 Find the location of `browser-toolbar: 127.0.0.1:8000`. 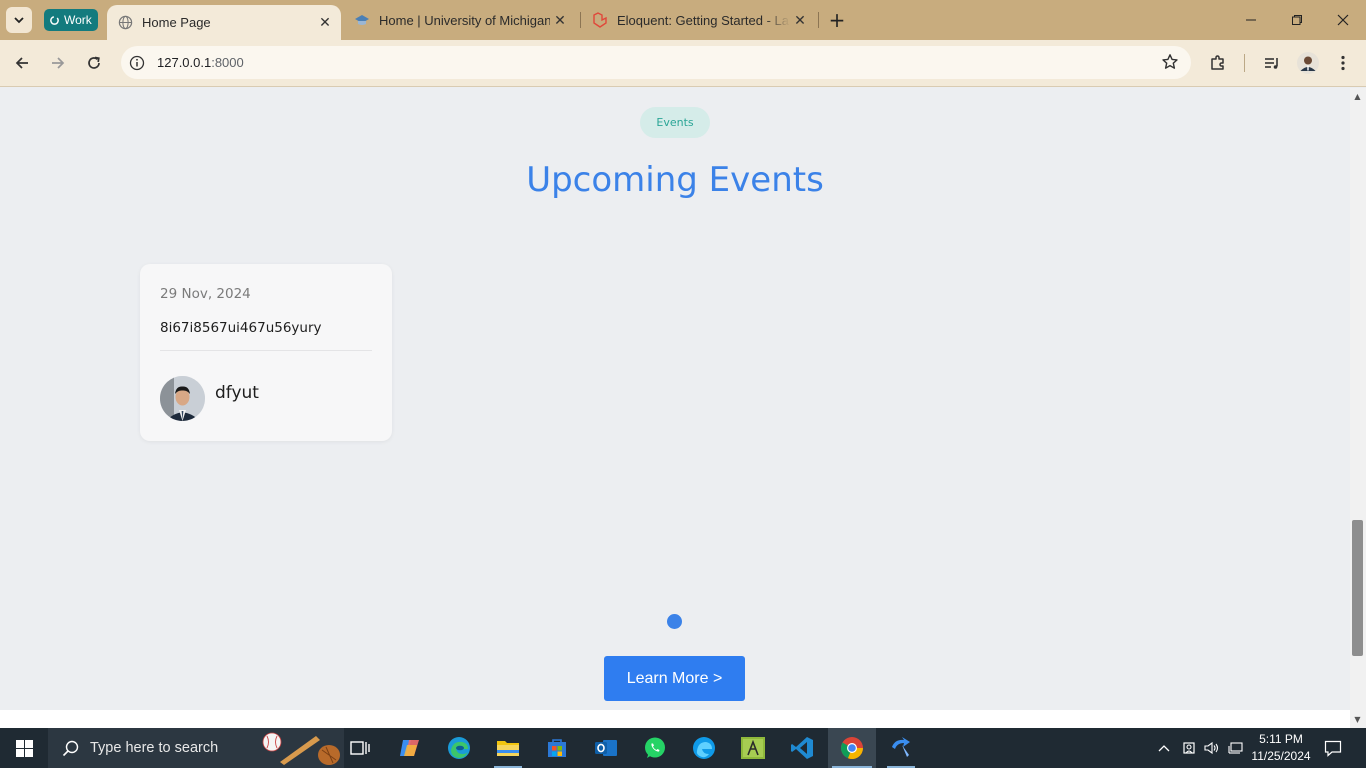

browser-toolbar: 127.0.0.1:8000 is located at coordinates (683, 63).